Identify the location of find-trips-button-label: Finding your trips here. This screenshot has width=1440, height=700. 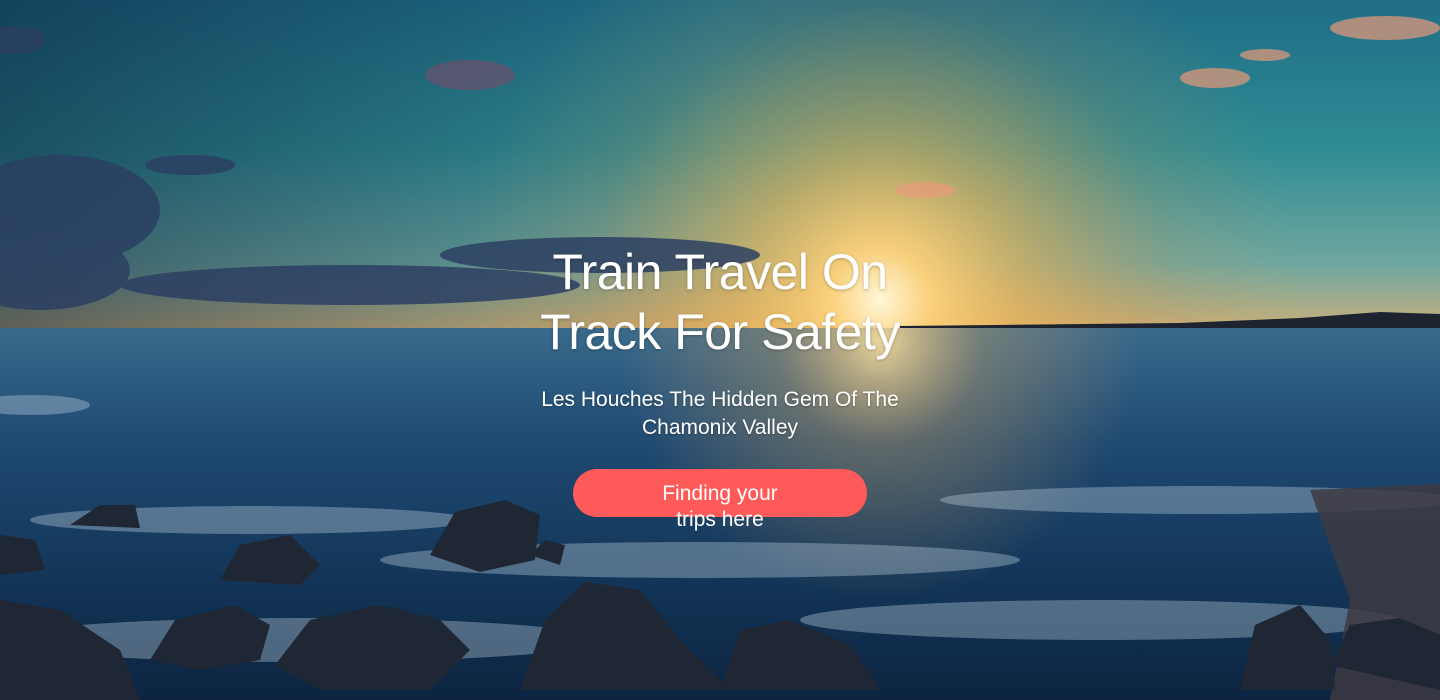
(720, 506).